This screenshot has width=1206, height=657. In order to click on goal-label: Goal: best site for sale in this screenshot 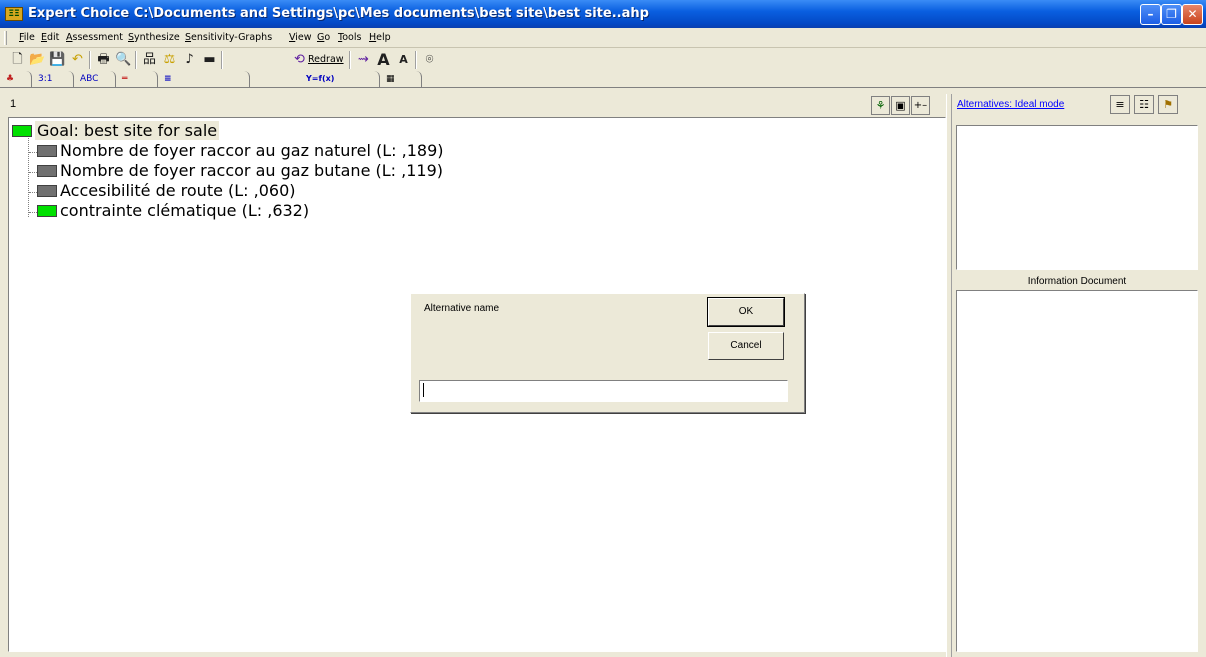, I will do `click(127, 130)`.